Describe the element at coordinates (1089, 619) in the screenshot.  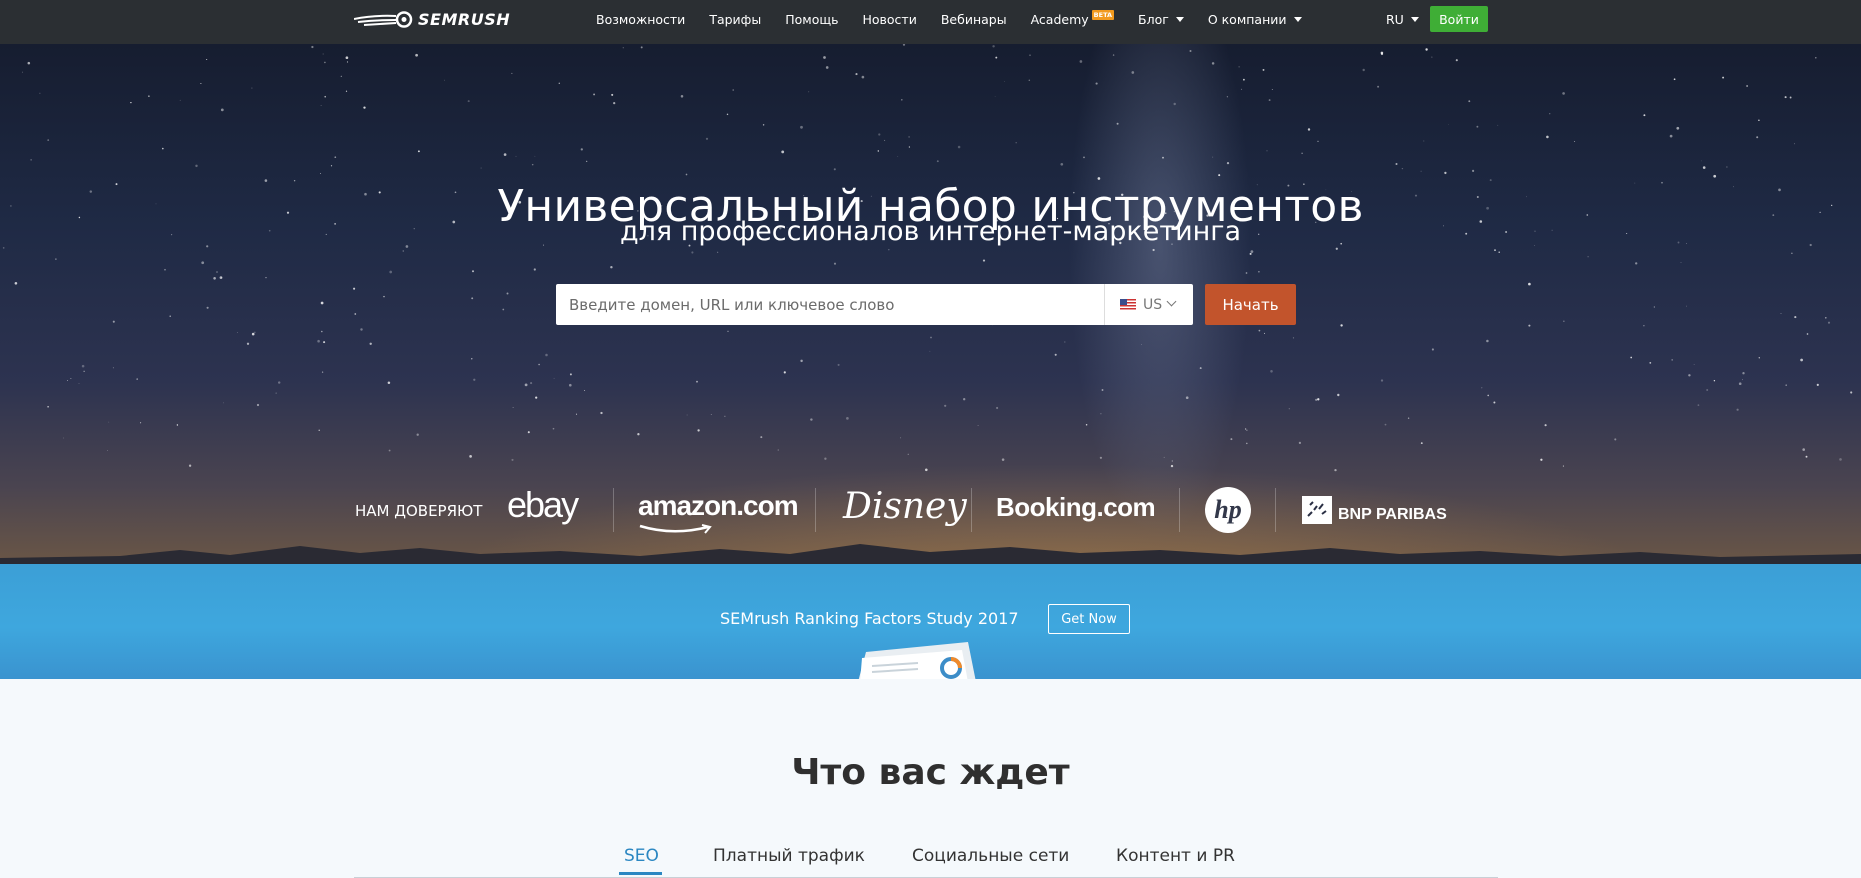
I see `get-now-button: Get Now` at that location.